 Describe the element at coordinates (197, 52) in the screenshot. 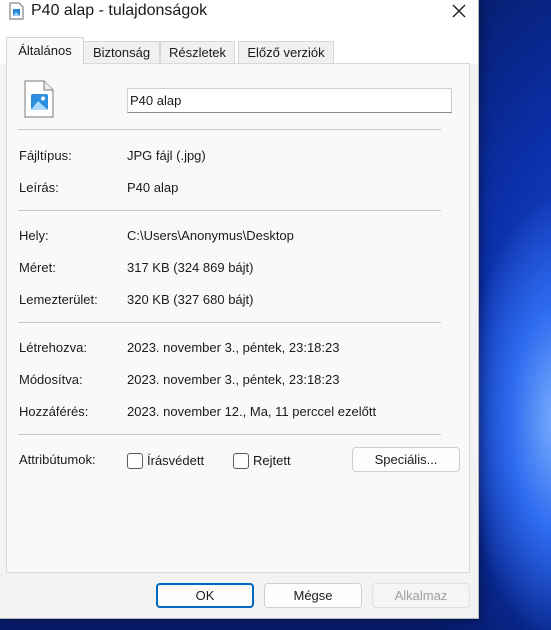

I see `tab-details: Részletek` at that location.